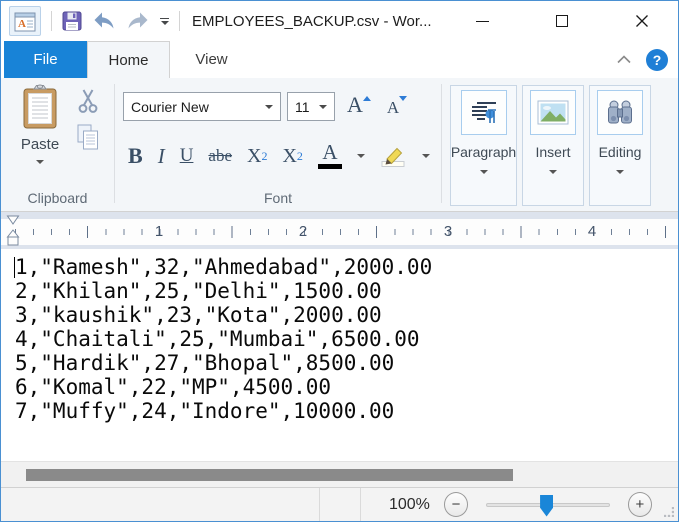 This screenshot has width=679, height=522. I want to click on quick-access-toolbar: A, so click(94, 21).